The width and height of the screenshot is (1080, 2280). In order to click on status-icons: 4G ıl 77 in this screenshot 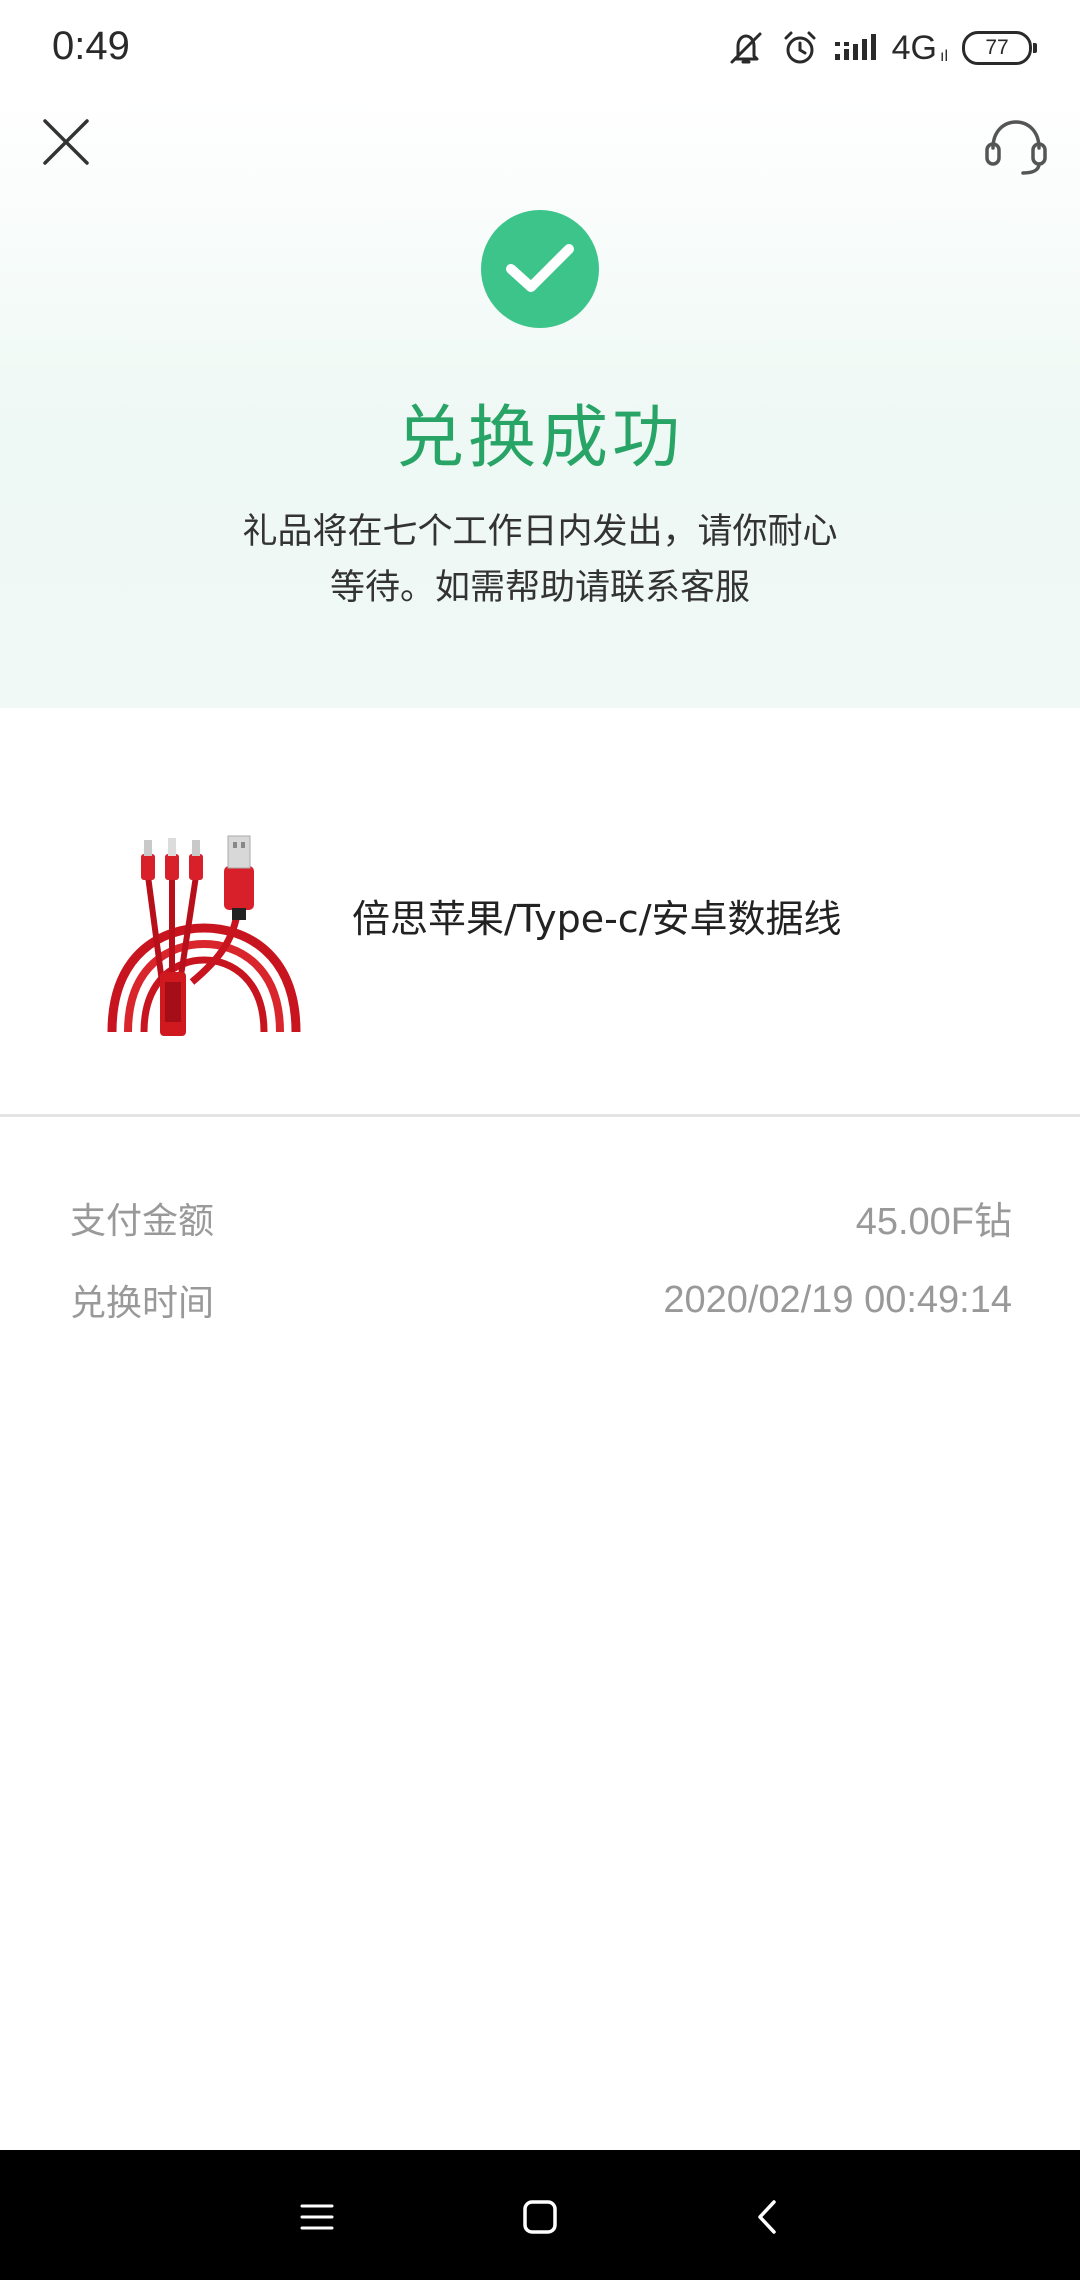, I will do `click(881, 48)`.